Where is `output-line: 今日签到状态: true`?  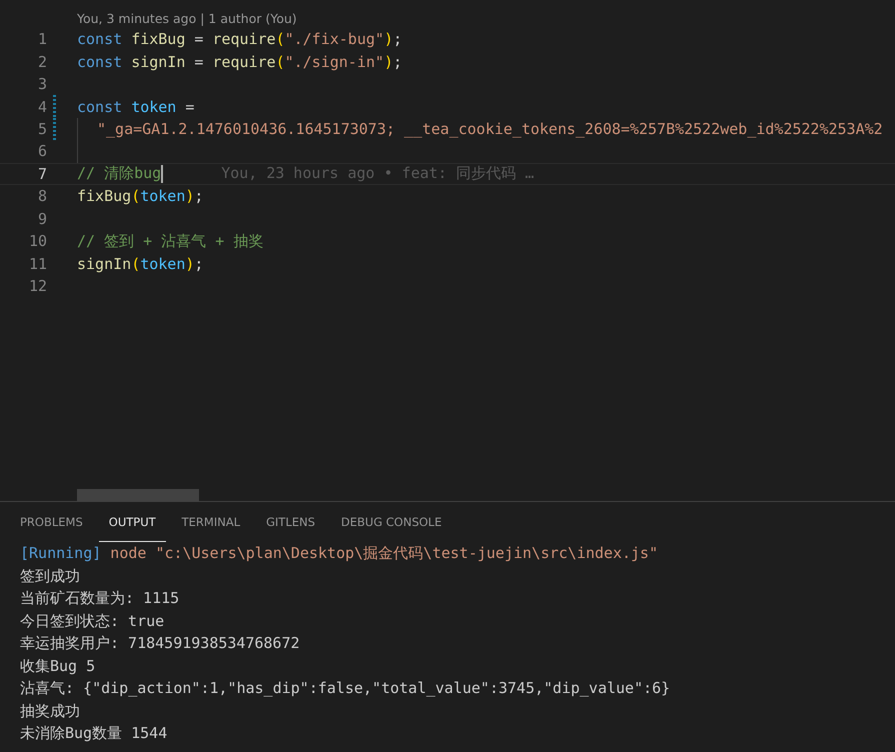
output-line: 今日签到状态: true is located at coordinates (93, 621).